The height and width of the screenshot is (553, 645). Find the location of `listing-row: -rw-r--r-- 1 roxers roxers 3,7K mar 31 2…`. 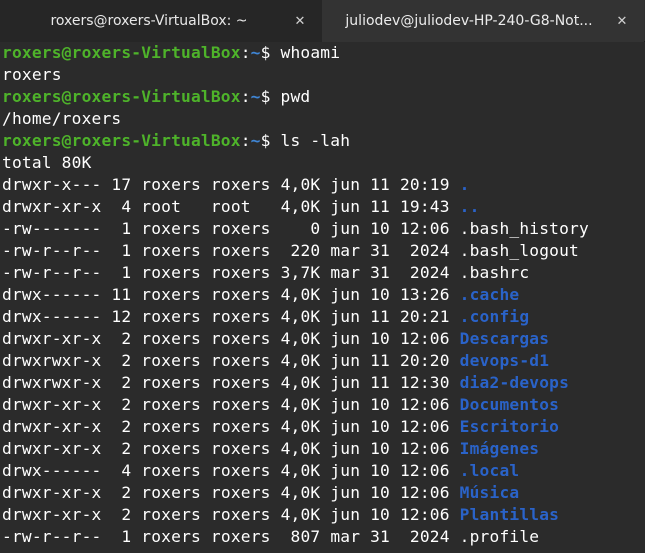

listing-row: -rw-r--r-- 1 roxers roxers 3,7K mar 31 2… is located at coordinates (323, 273).